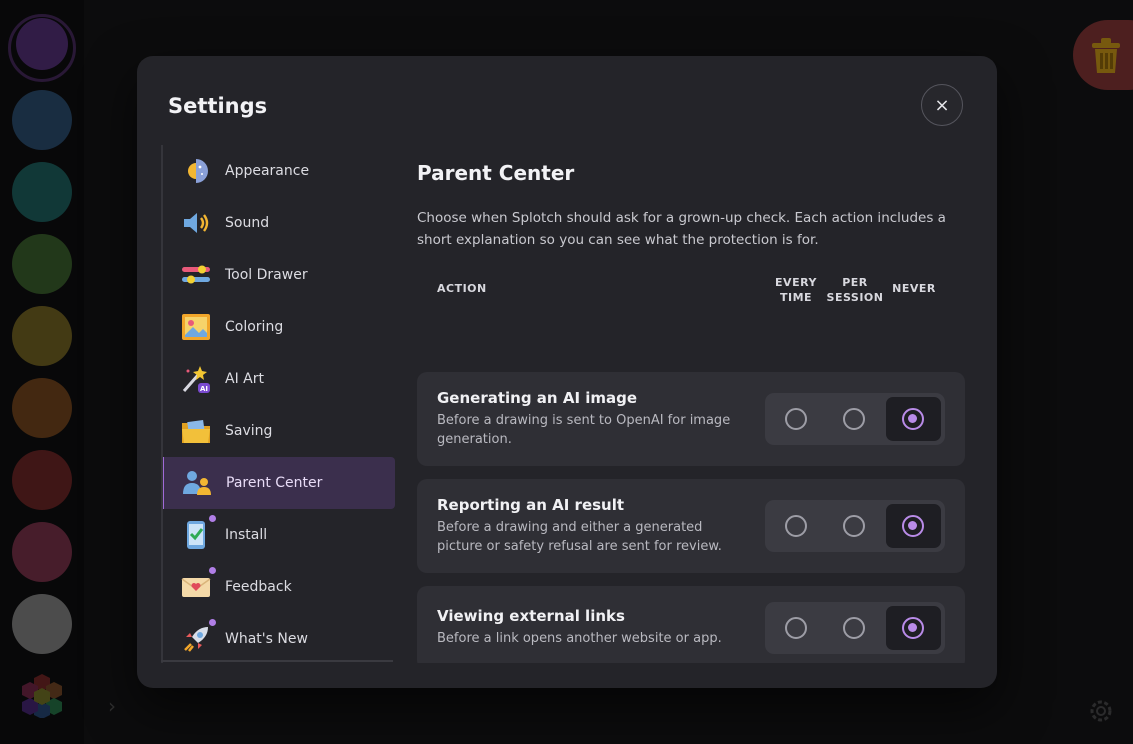 The width and height of the screenshot is (1133, 744). I want to click on nav-item-coloring: Coloring, so click(279, 327).